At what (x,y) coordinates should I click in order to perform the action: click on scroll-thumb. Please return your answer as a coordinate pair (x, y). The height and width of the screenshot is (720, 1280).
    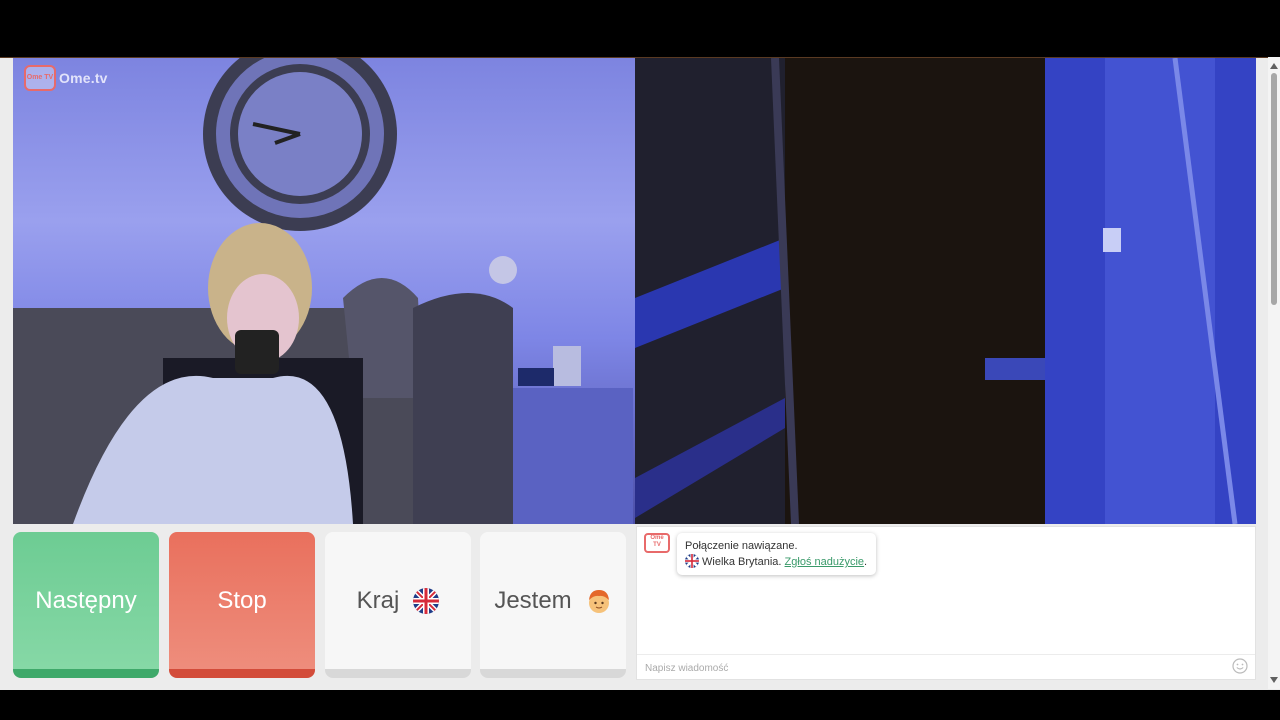
    Looking at the image, I should click on (1274, 189).